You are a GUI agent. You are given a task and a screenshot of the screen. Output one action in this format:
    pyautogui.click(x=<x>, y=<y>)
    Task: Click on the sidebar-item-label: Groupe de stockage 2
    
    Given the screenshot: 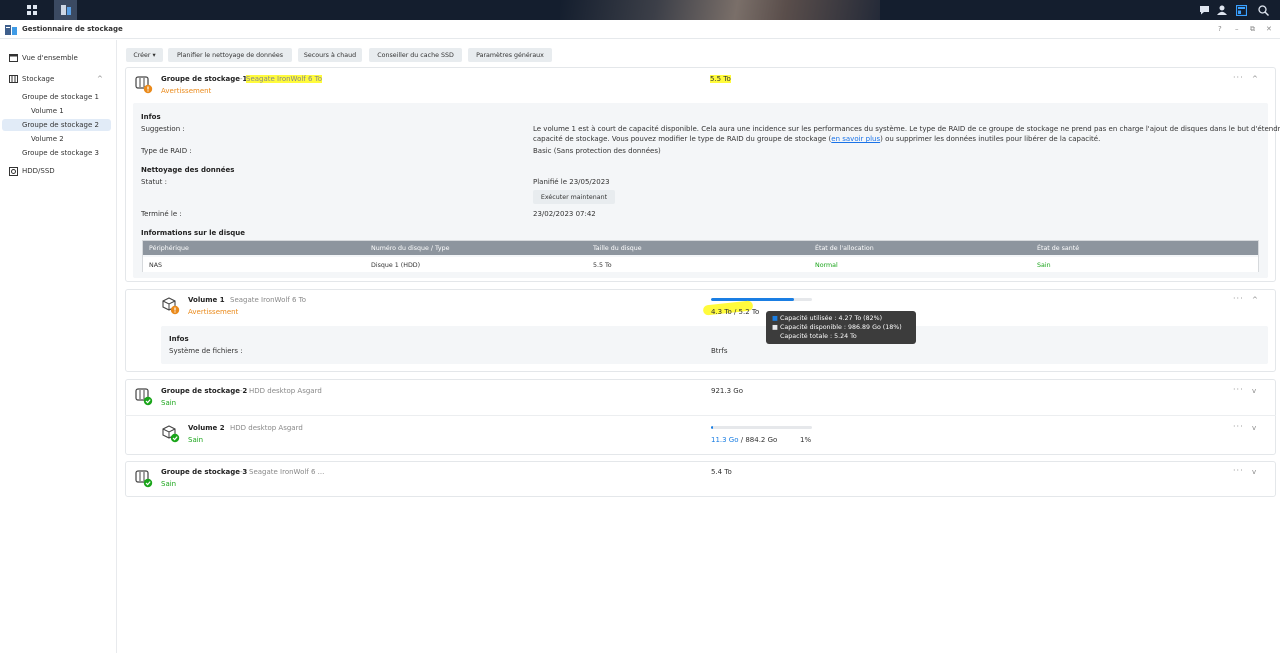 What is the action you would take?
    pyautogui.click(x=60, y=125)
    